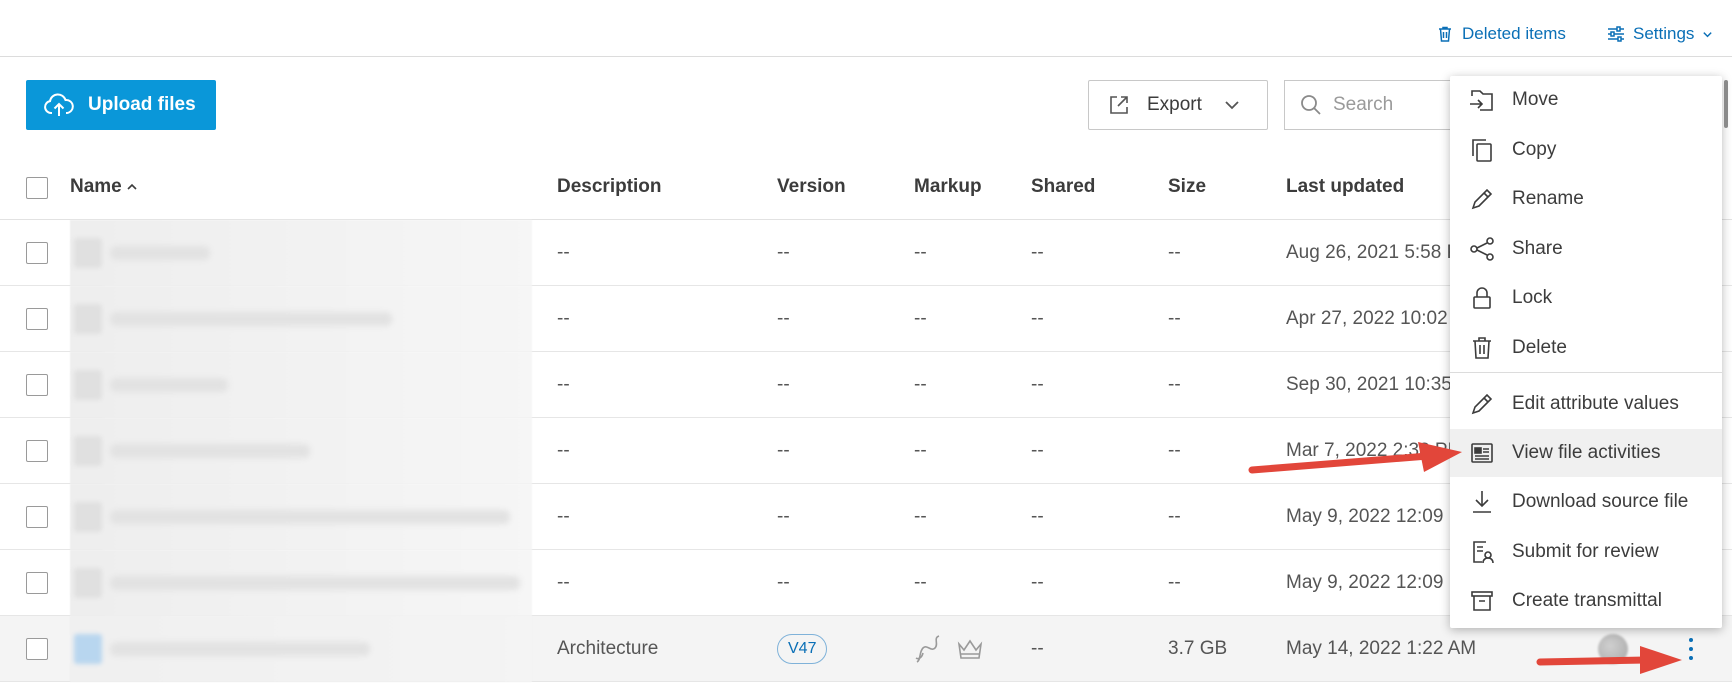 This screenshot has height=697, width=1732. Describe the element at coordinates (96, 186) in the screenshot. I see `column-name-label: Name` at that location.